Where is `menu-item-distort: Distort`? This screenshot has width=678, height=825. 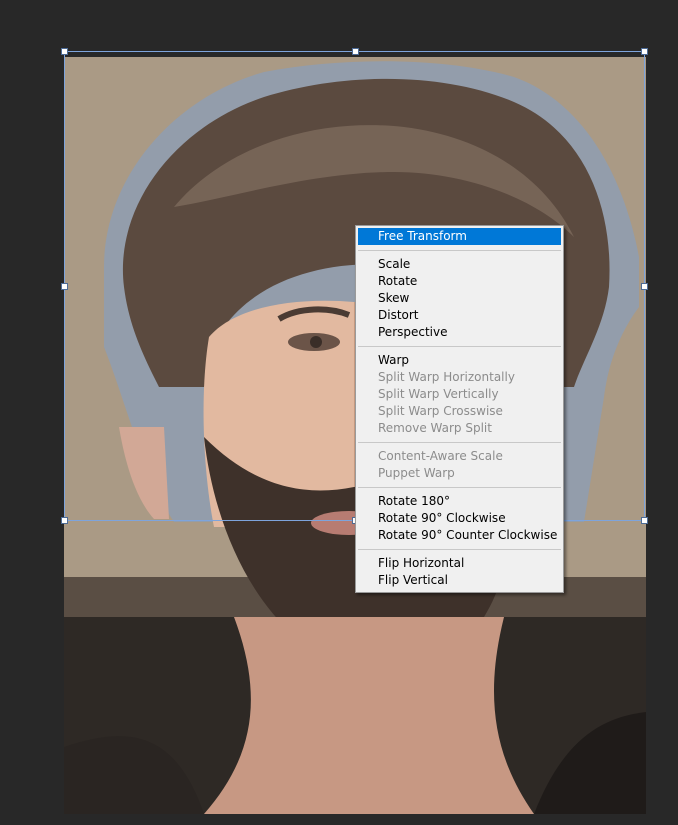 menu-item-distort: Distort is located at coordinates (459, 315).